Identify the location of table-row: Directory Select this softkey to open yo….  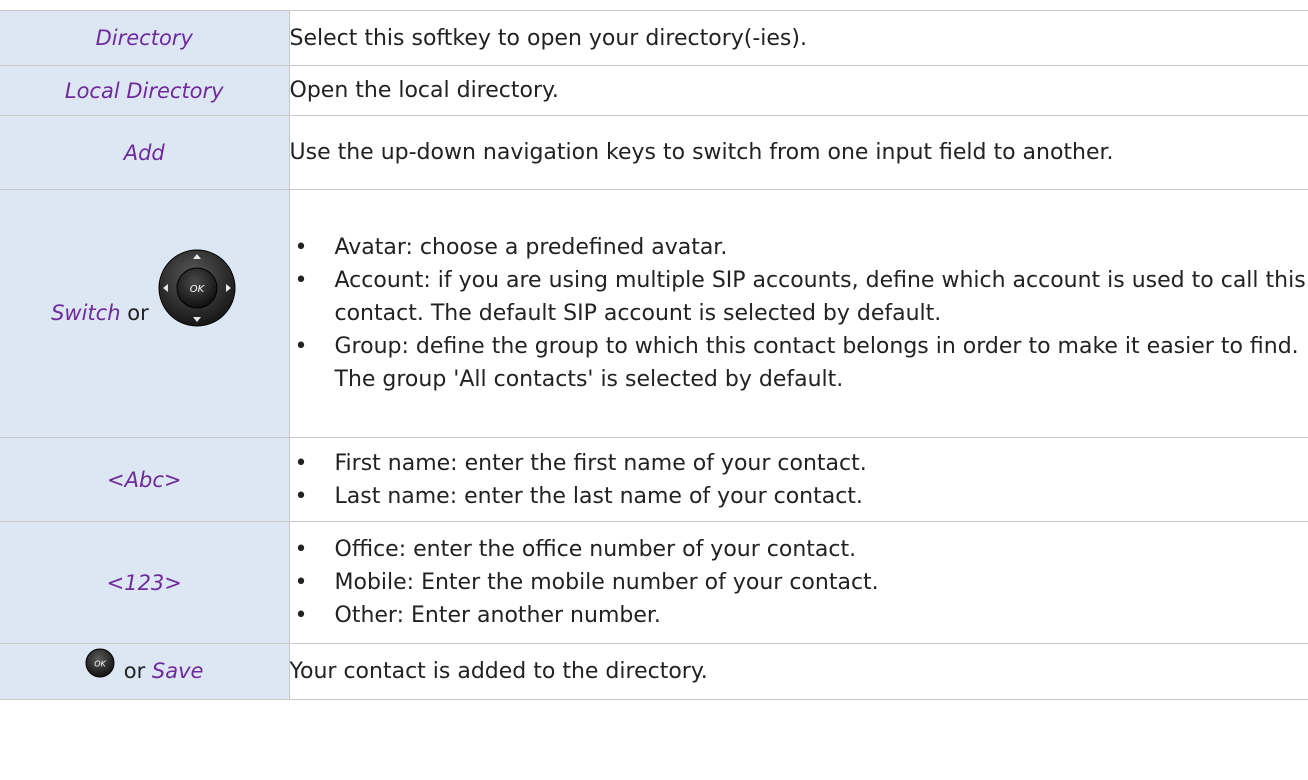
(654, 38).